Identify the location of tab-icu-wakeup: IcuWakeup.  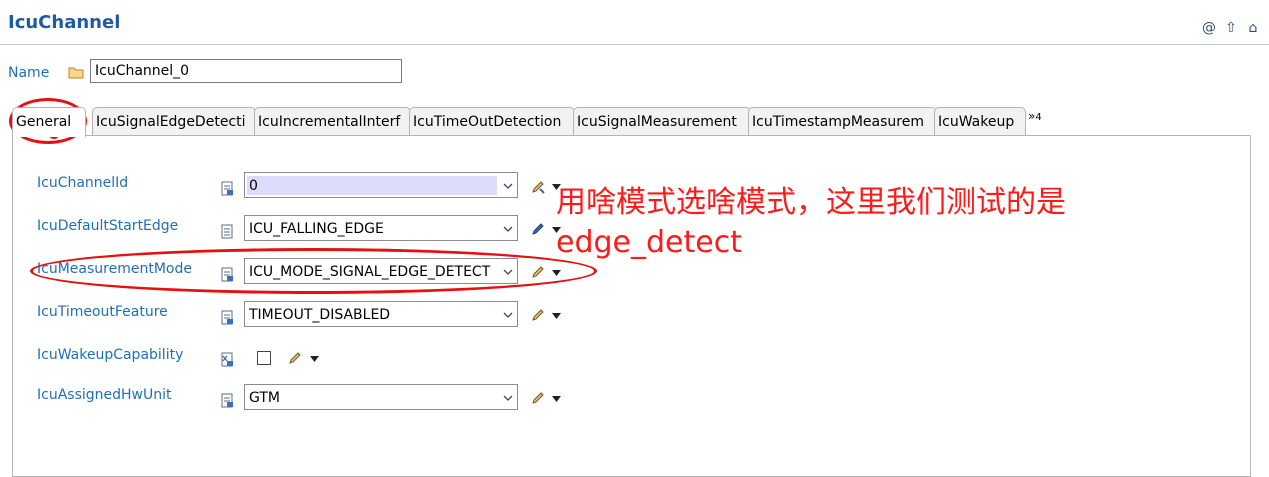
(980, 121).